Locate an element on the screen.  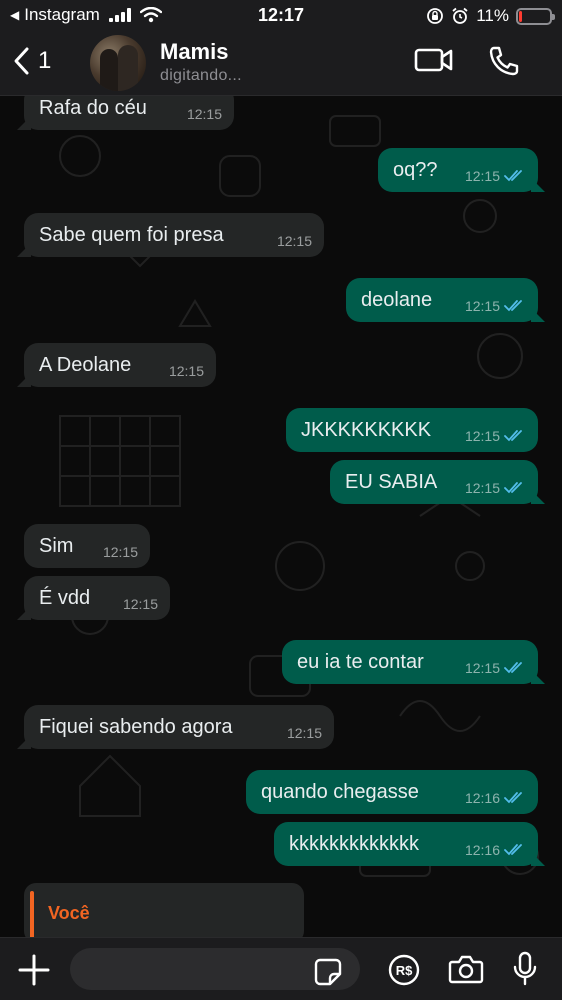
plus-icon is located at coordinates (34, 970).